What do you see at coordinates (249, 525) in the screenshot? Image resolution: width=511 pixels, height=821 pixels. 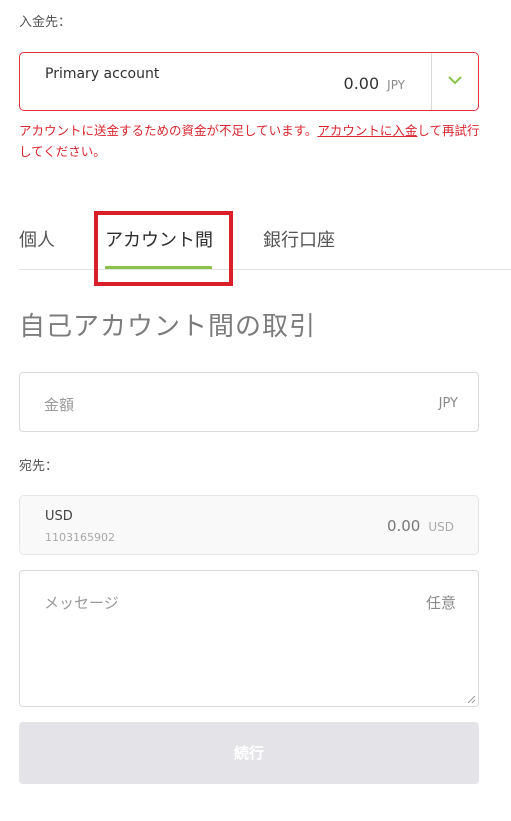 I see `destination-account: USD 1103165902 0.00 USD` at bounding box center [249, 525].